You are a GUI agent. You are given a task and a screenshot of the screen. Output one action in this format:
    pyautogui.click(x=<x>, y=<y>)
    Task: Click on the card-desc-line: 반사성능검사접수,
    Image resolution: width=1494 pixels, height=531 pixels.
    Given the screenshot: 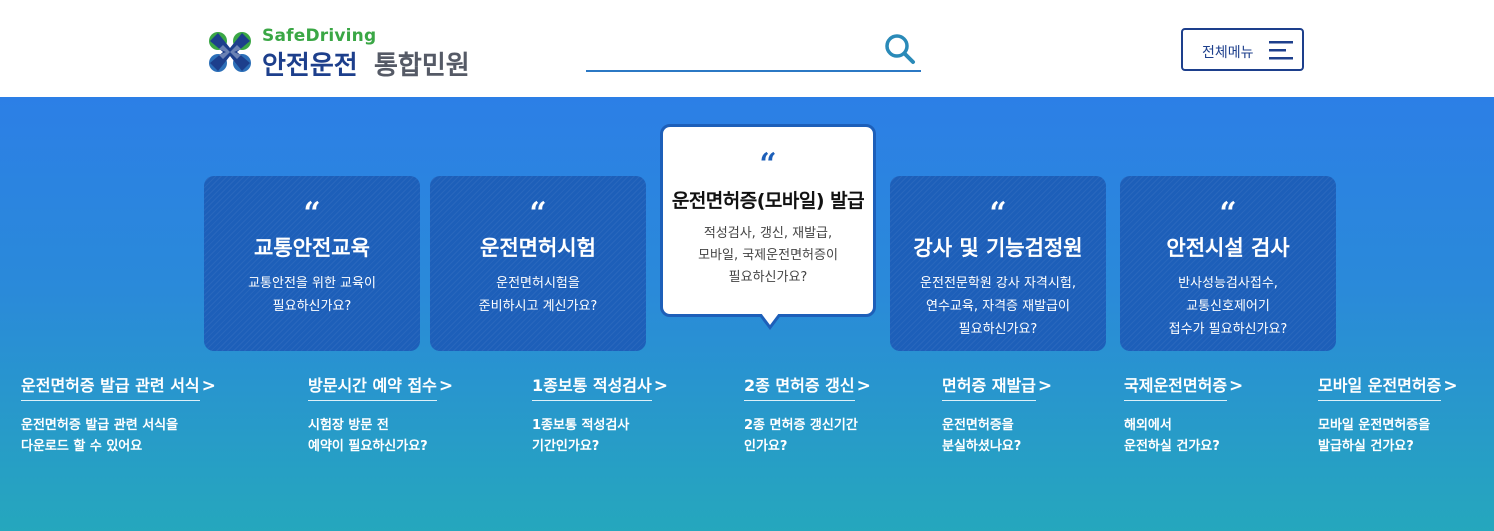 What is the action you would take?
    pyautogui.click(x=1228, y=283)
    